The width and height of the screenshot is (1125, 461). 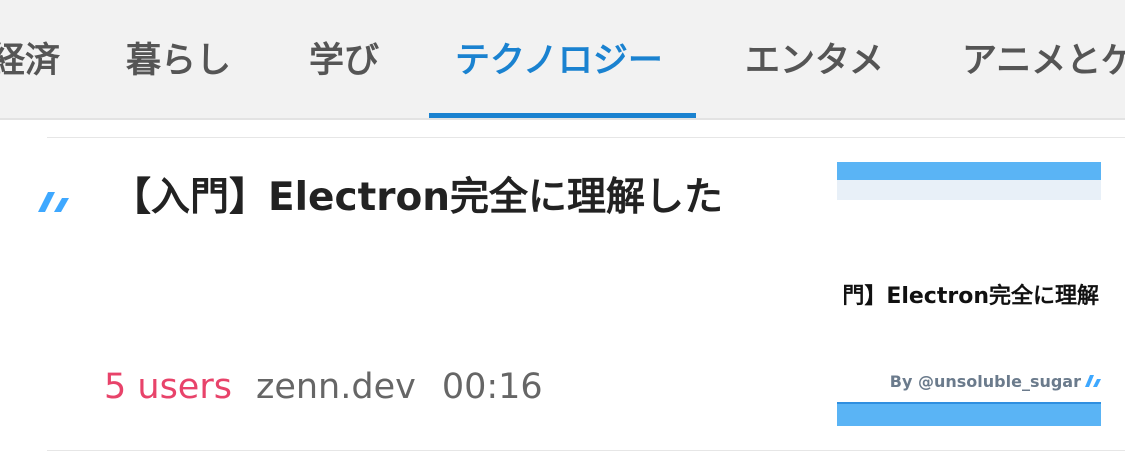 I want to click on entry-domain: zenn.dev, so click(x=336, y=387).